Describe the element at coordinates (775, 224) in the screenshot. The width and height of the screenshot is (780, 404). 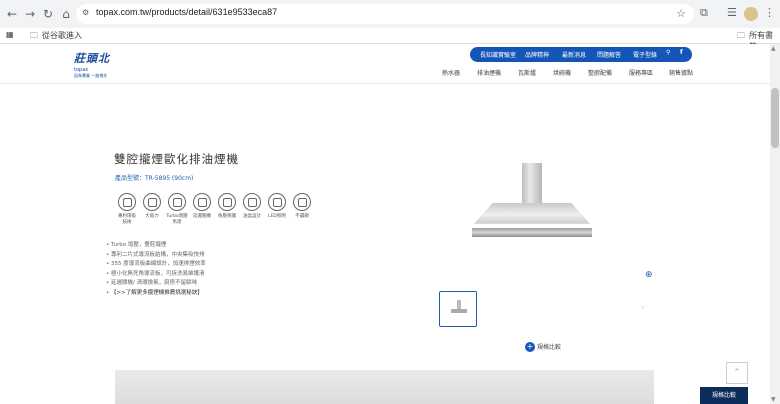
I see `scrollbar: ▲ ▼` at that location.